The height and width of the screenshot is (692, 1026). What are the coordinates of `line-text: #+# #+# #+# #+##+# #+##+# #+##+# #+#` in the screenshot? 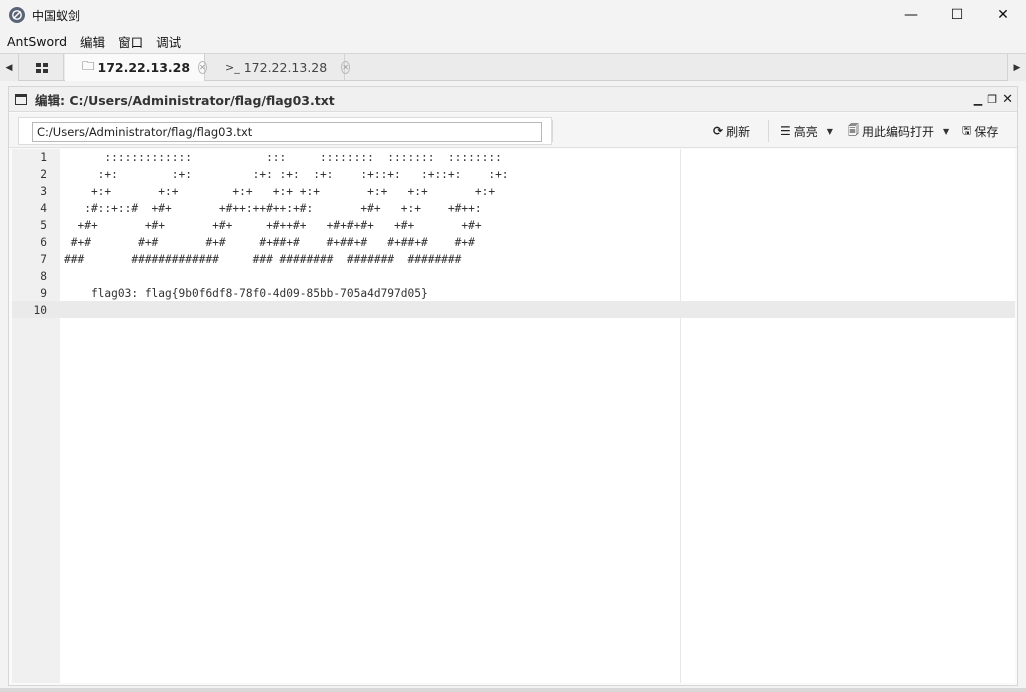 It's located at (269, 242).